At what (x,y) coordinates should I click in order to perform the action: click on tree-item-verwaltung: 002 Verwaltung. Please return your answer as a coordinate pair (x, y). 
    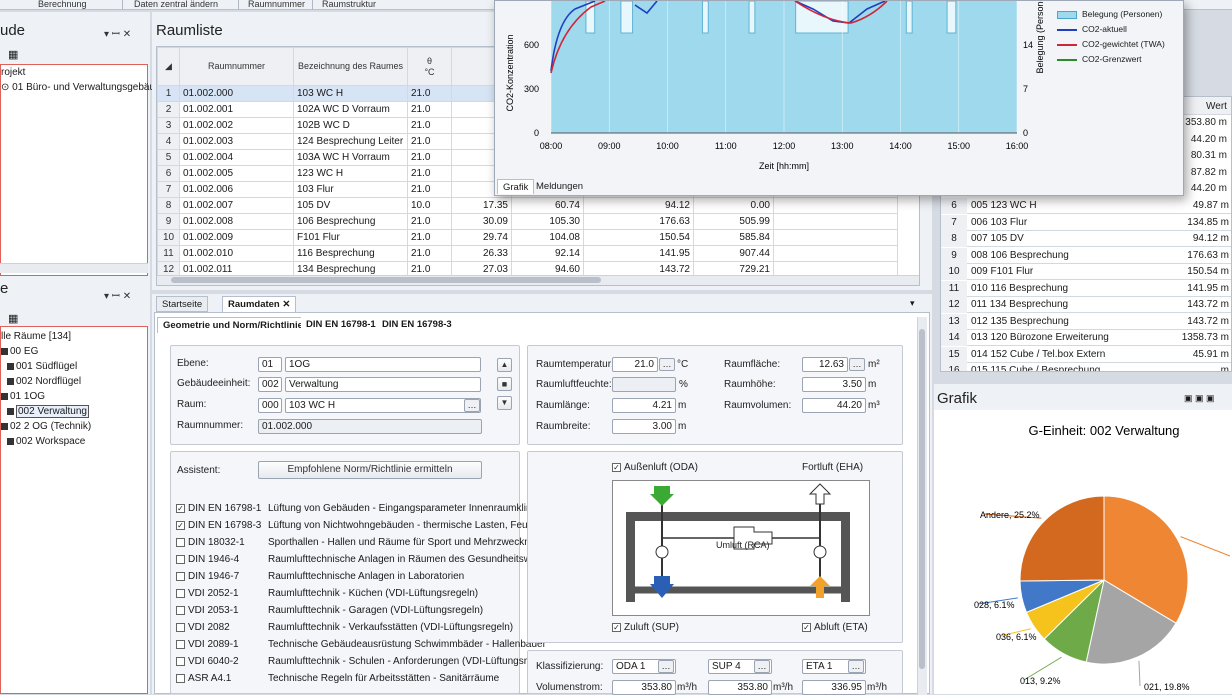
    Looking at the image, I should click on (74, 411).